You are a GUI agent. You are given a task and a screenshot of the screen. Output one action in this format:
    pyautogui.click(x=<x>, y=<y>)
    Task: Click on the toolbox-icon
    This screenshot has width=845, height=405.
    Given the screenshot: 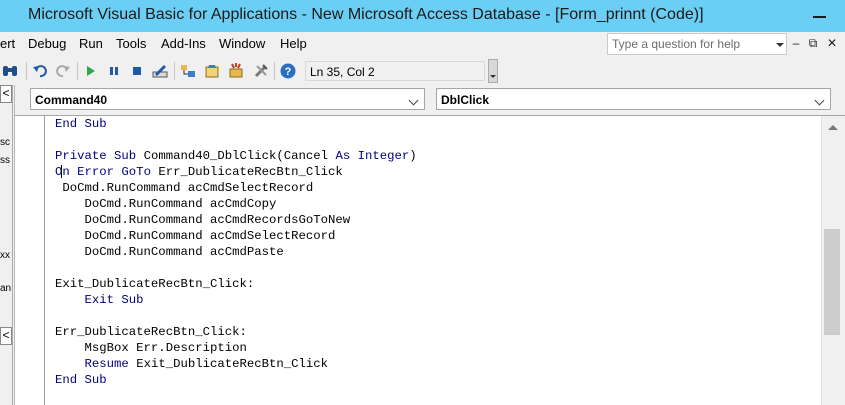 What is the action you would take?
    pyautogui.click(x=261, y=71)
    